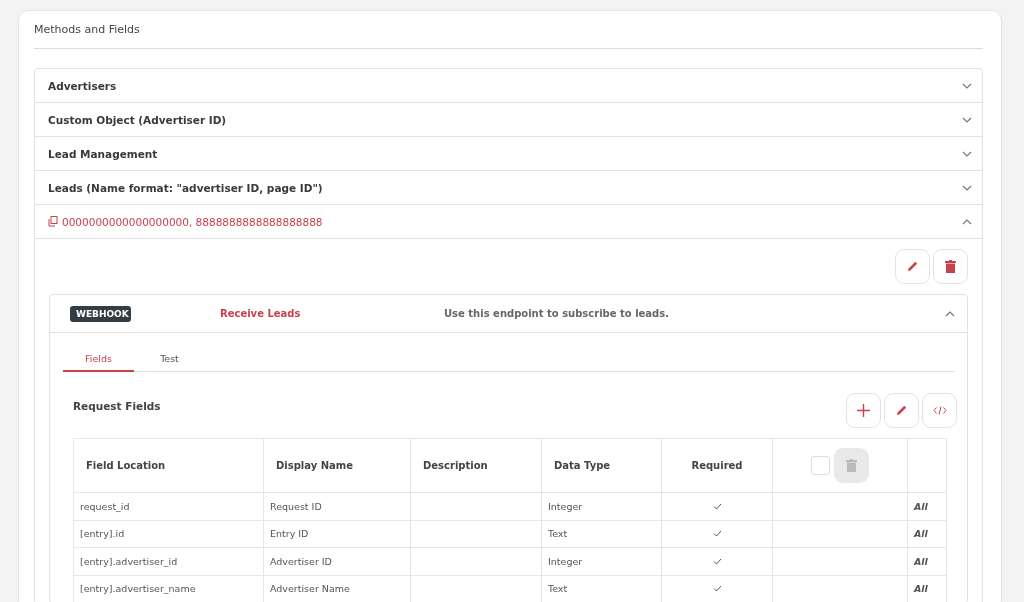 The height and width of the screenshot is (602, 1024). What do you see at coordinates (337, 506) in the screenshot?
I see `table-cell: Request ID` at bounding box center [337, 506].